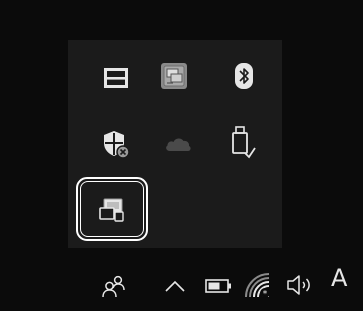  Describe the element at coordinates (175, 286) in the screenshot. I see `show-hidden-icons-chevron-icon` at that location.